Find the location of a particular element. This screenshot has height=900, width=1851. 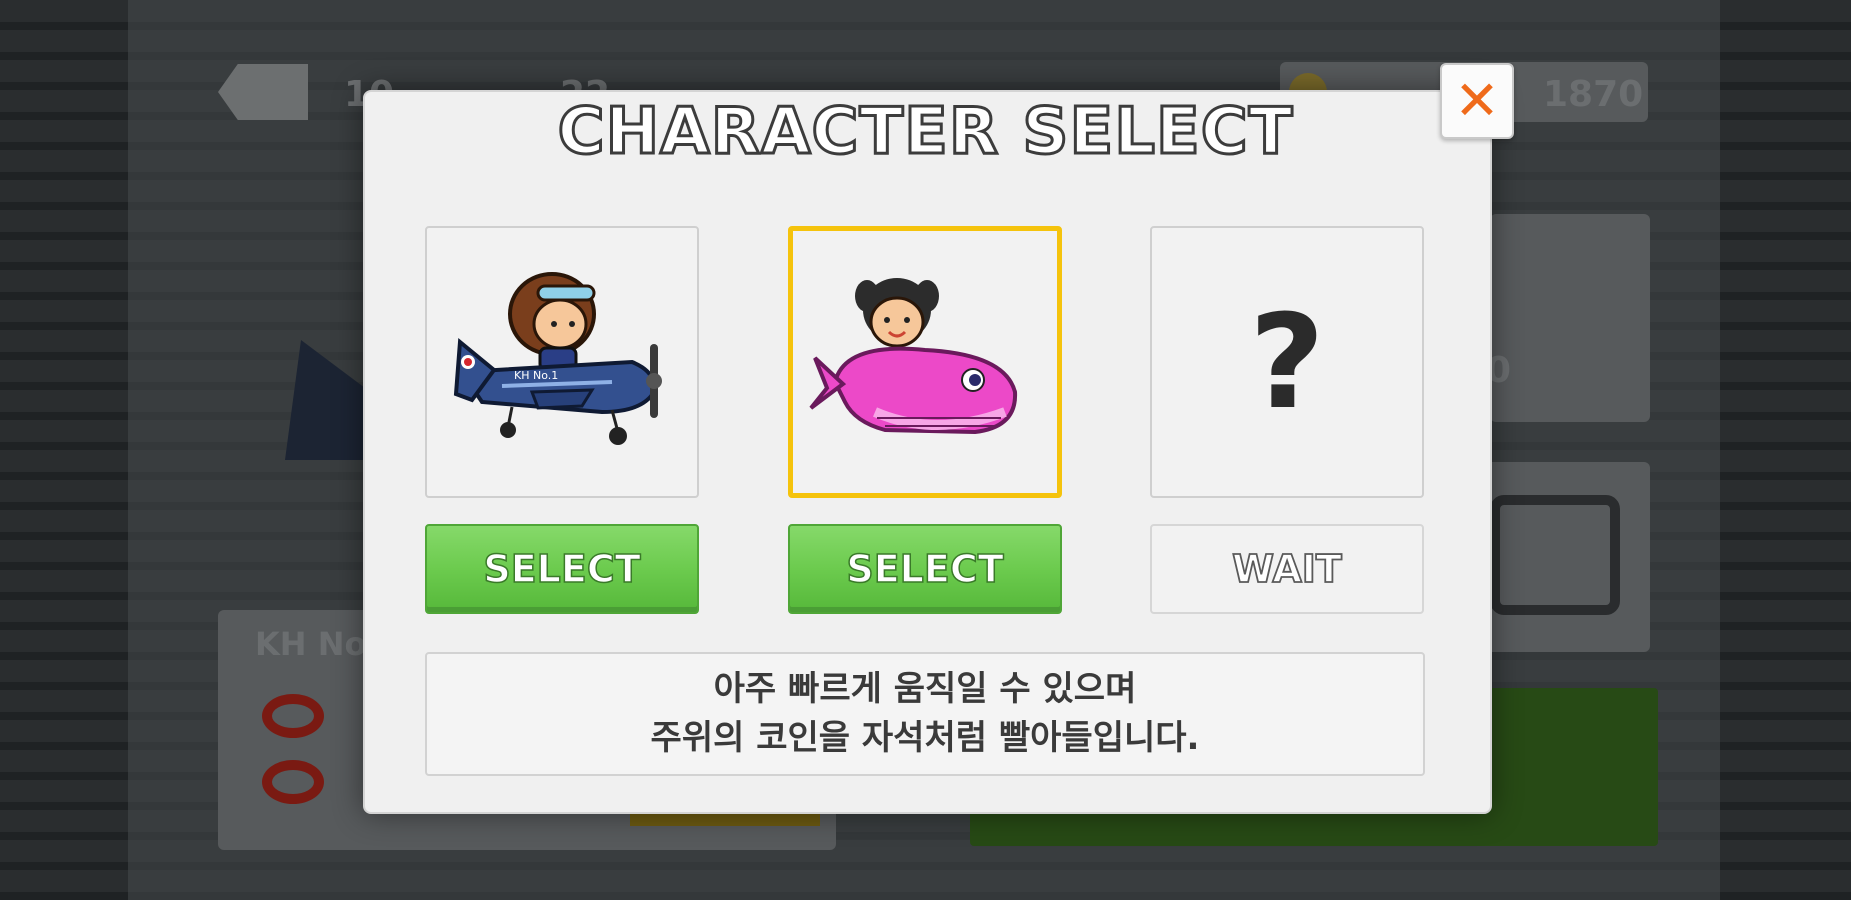

description-line-2: 주위의 코인을 자석처럼 빨아들입니다. is located at coordinates (925, 738).